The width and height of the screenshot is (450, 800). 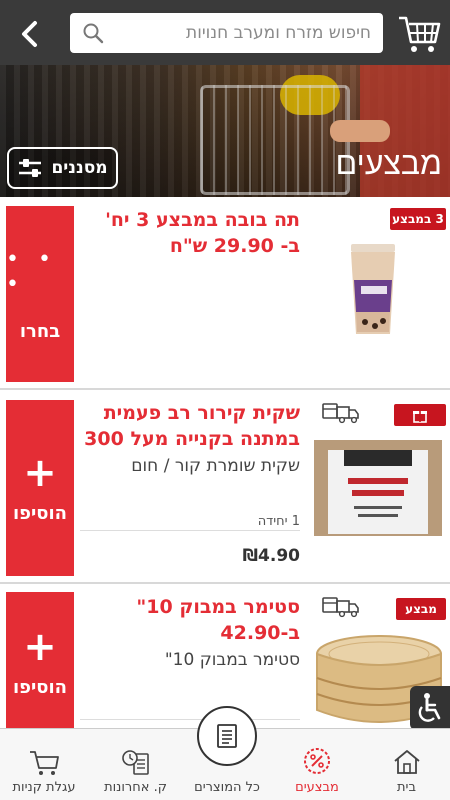 I want to click on nav-item-recent-purchases: ק. אחרונות, so click(x=135, y=764).